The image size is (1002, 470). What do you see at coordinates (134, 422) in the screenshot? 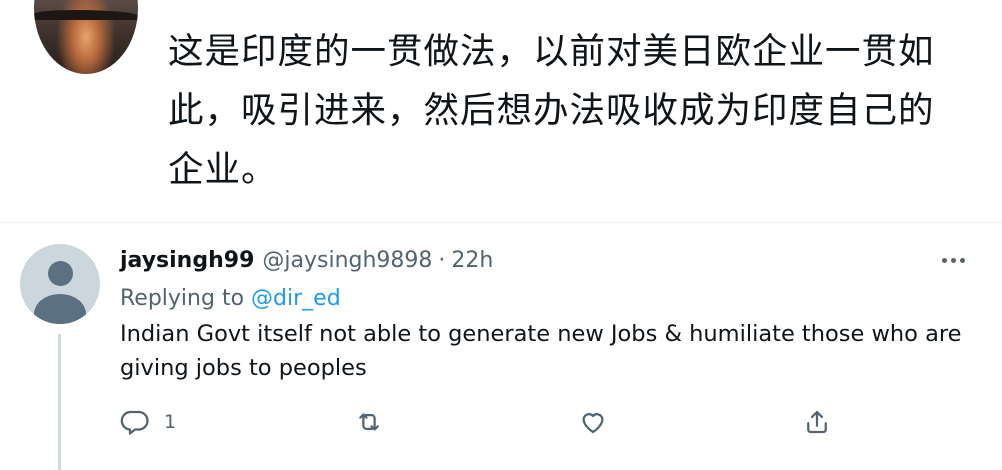
I see `reply-icon` at bounding box center [134, 422].